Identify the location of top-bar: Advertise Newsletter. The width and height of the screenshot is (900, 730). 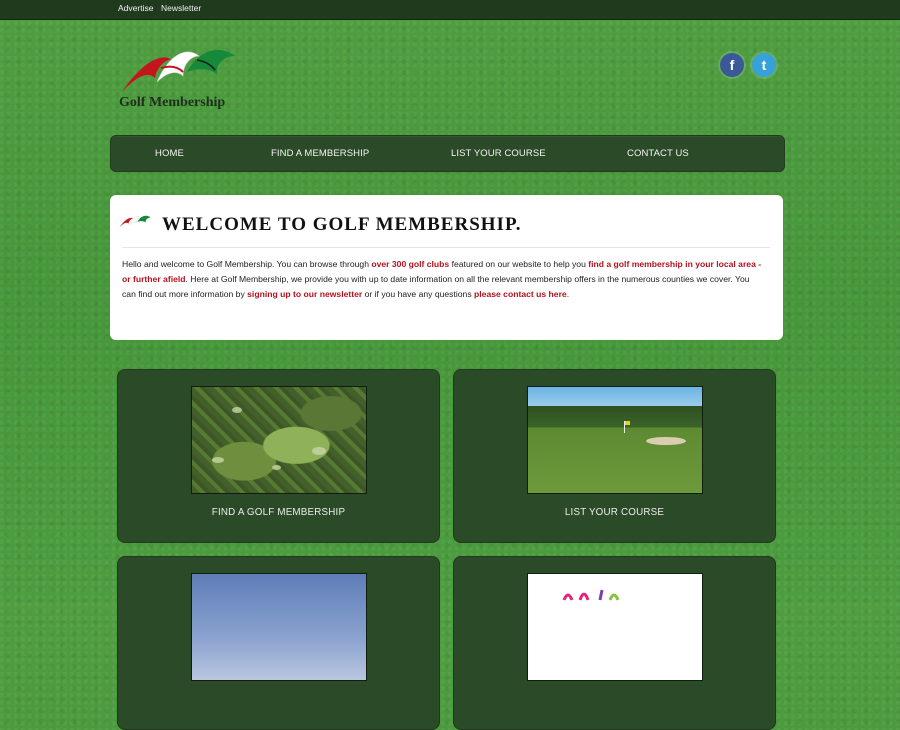
(450, 10).